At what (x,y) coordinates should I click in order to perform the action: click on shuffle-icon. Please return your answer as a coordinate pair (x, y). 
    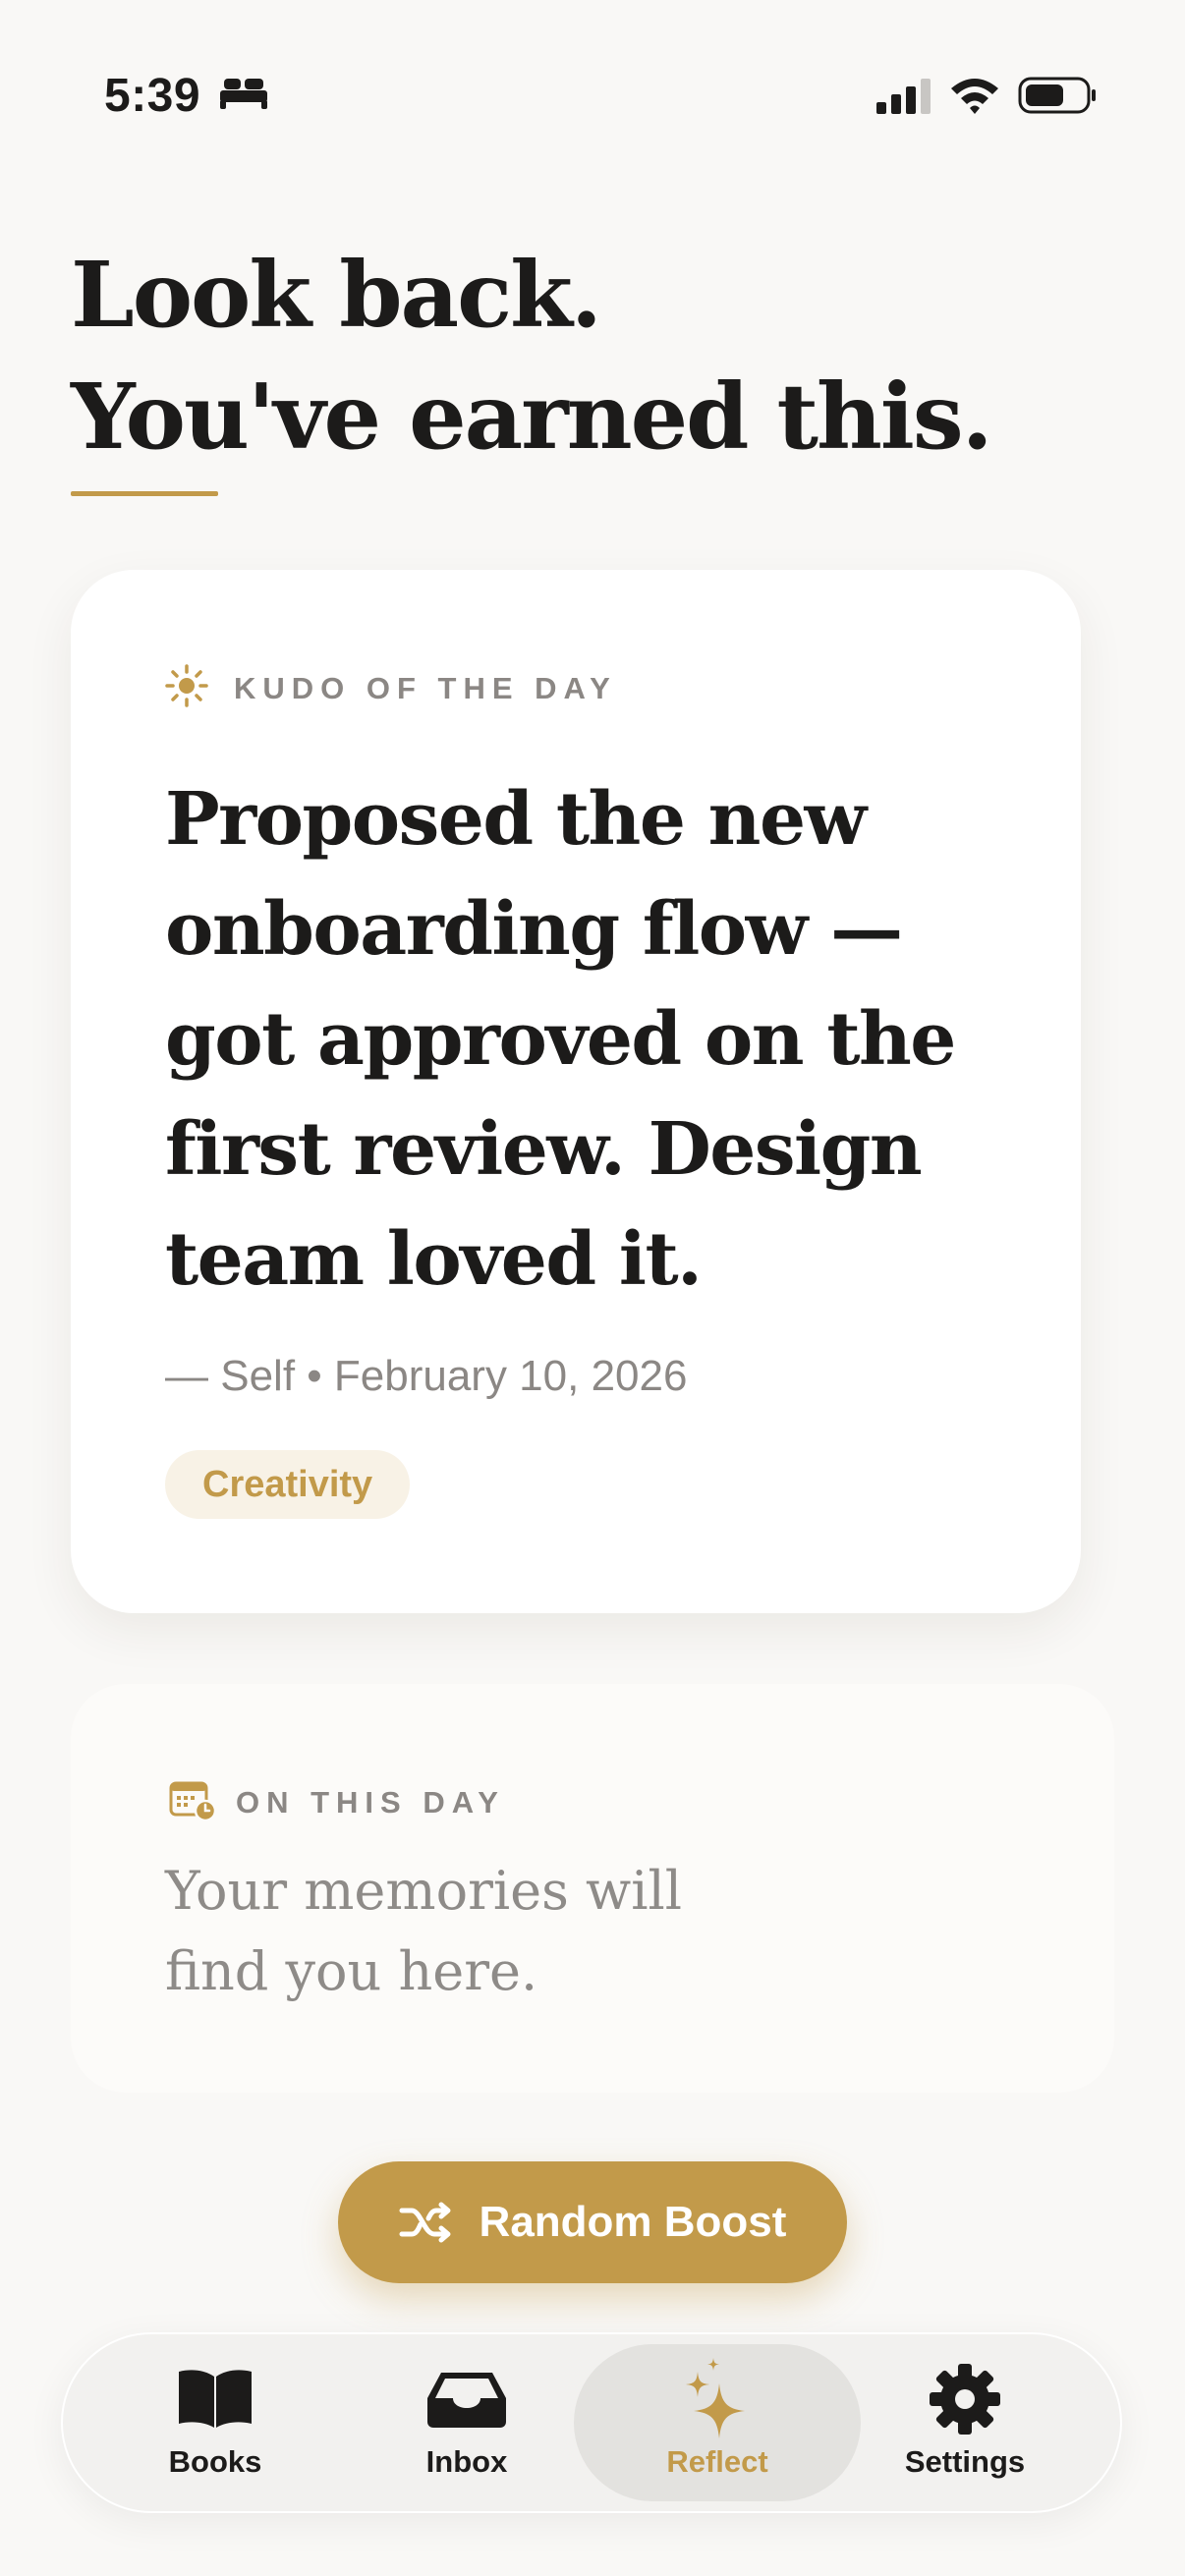
    Looking at the image, I should click on (427, 2222).